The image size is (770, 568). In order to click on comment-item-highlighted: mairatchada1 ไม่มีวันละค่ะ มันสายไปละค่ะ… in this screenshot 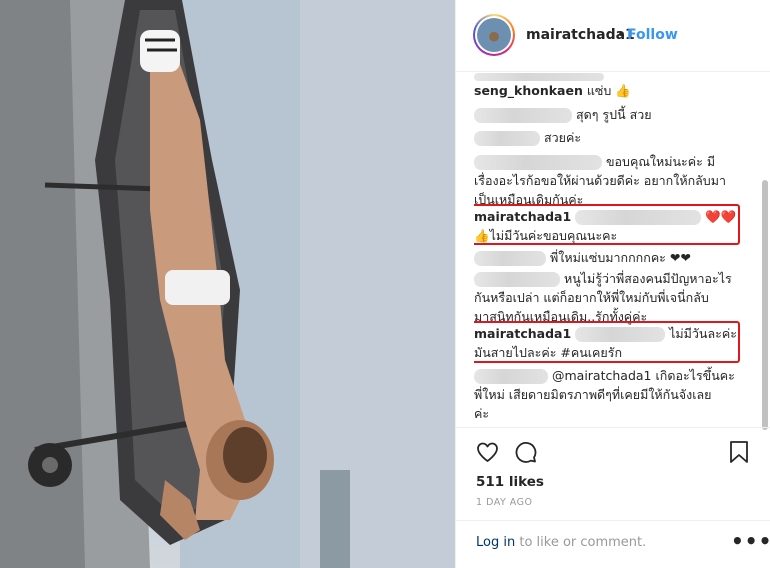, I will do `click(609, 343)`.